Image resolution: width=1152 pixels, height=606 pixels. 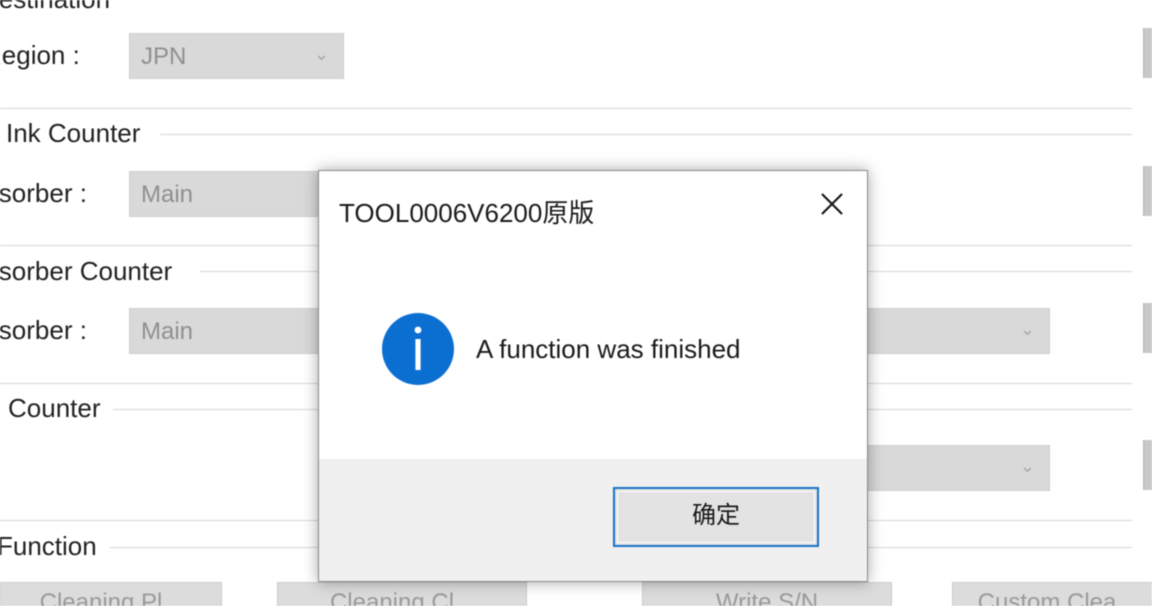 What do you see at coordinates (164, 56) in the screenshot?
I see `region-select-value: JPN` at bounding box center [164, 56].